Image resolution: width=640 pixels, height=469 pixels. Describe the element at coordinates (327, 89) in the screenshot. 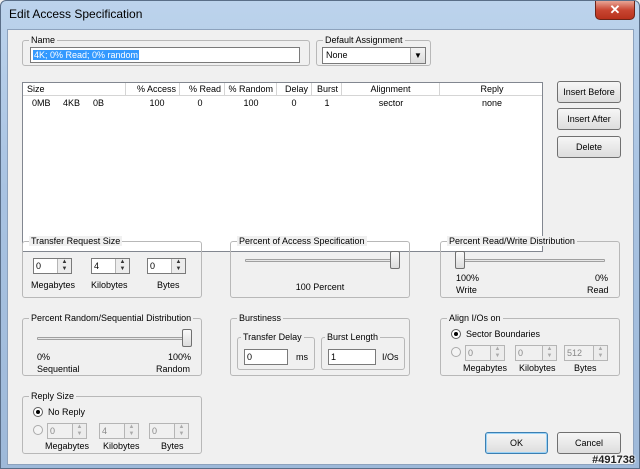

I see `column-header-burst: Burst` at that location.